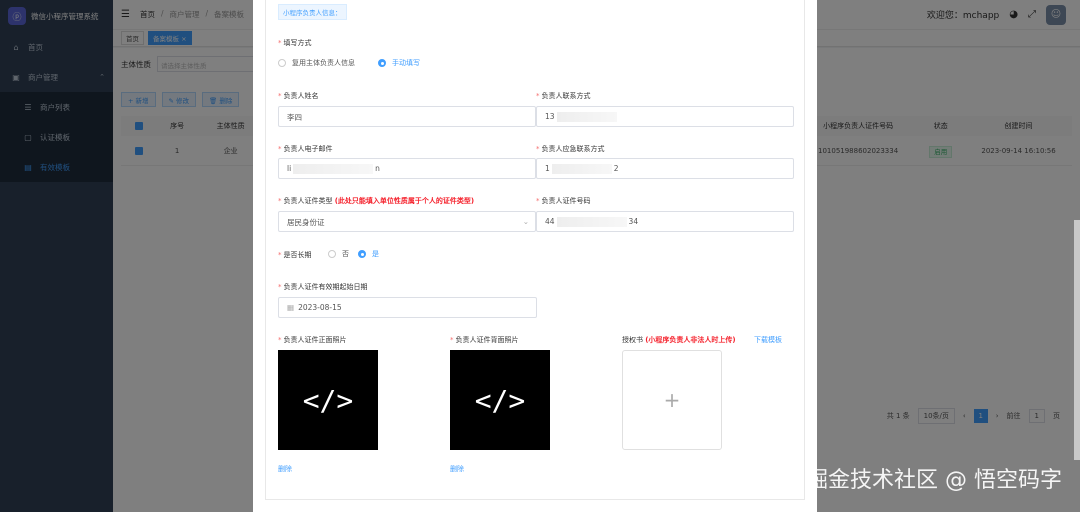 The width and height of the screenshot is (1080, 512). What do you see at coordinates (665, 168) in the screenshot?
I see `emergency-contact-input: 12` at bounding box center [665, 168].